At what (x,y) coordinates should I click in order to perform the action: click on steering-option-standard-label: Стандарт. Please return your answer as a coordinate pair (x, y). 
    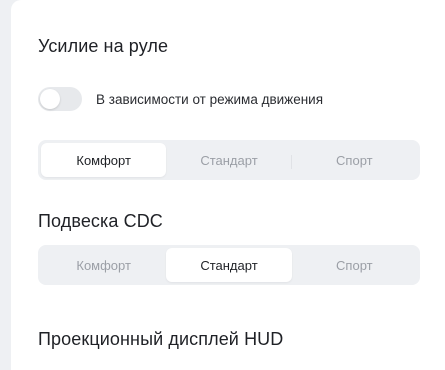
    Looking at the image, I should click on (229, 160).